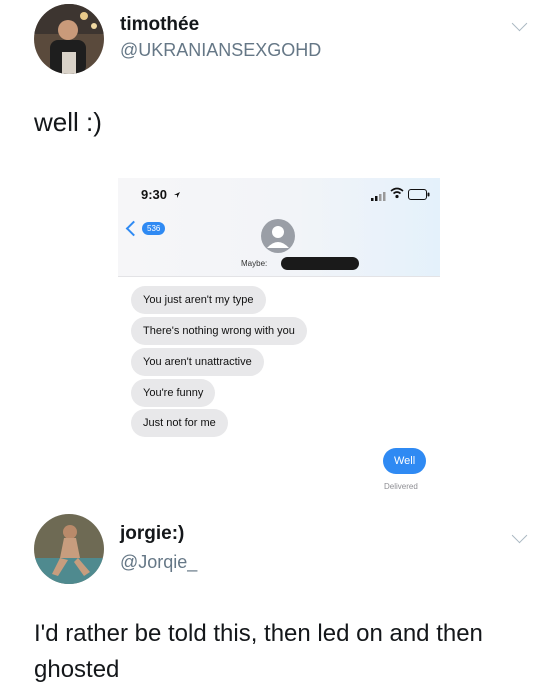 This screenshot has width=560, height=700. Describe the element at coordinates (198, 300) in the screenshot. I see `message-bubble-received: You just aren't my type` at that location.